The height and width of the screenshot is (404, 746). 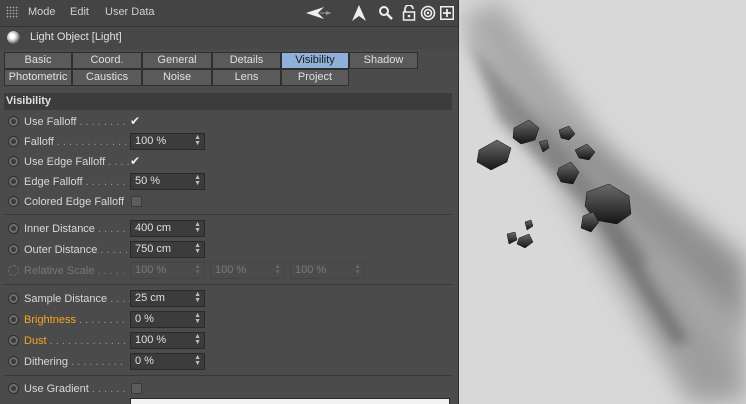 What do you see at coordinates (229, 162) in the screenshot?
I see `use-edge-falloff-row: Use Edge Falloff . . . . ✔` at bounding box center [229, 162].